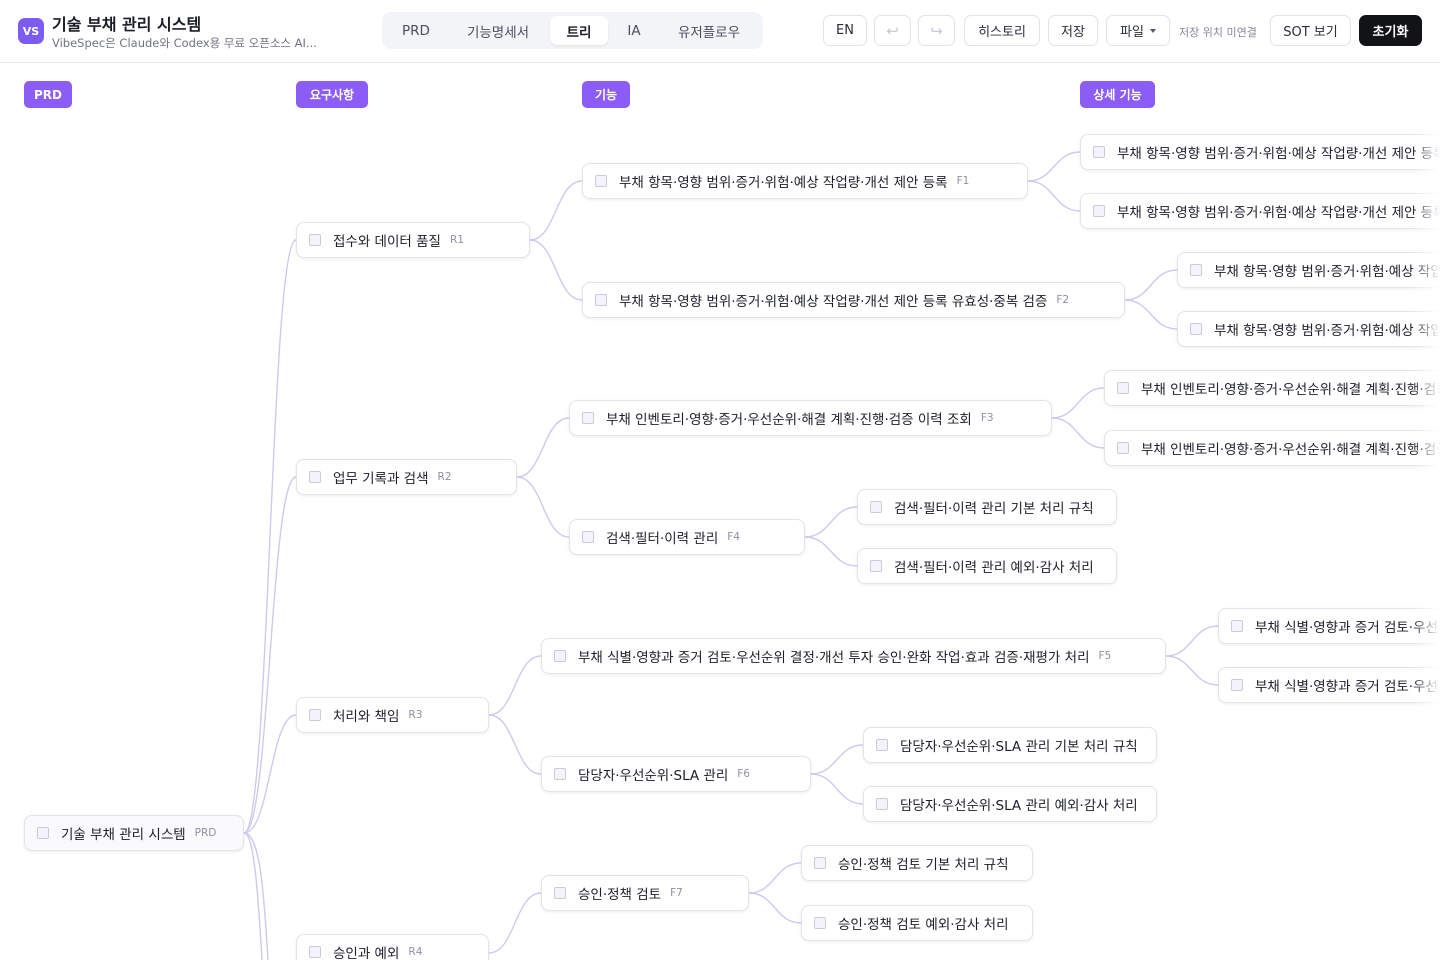  I want to click on sot-view-button: SOT 보기, so click(1310, 30).